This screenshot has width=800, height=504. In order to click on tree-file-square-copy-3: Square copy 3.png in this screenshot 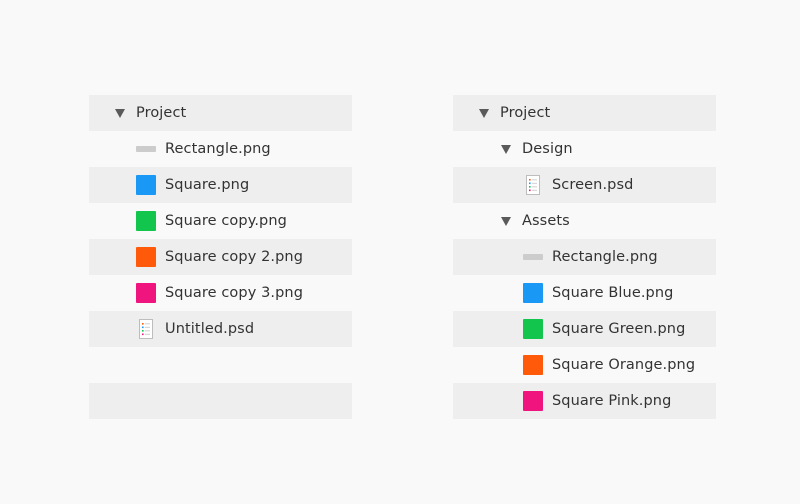, I will do `click(220, 293)`.